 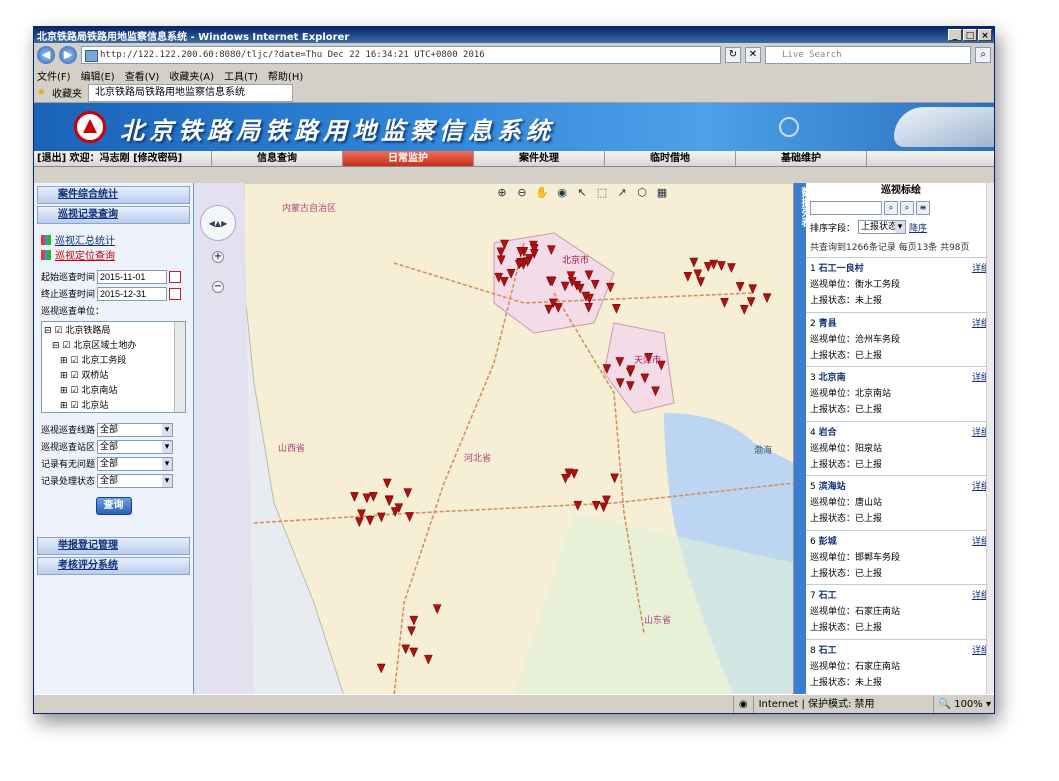 I want to click on menu-edit: 编辑(E), so click(x=98, y=75).